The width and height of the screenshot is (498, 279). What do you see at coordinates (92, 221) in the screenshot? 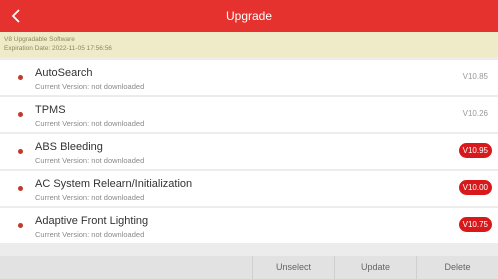
I see `software-name: Adaptive Front Lighting` at bounding box center [92, 221].